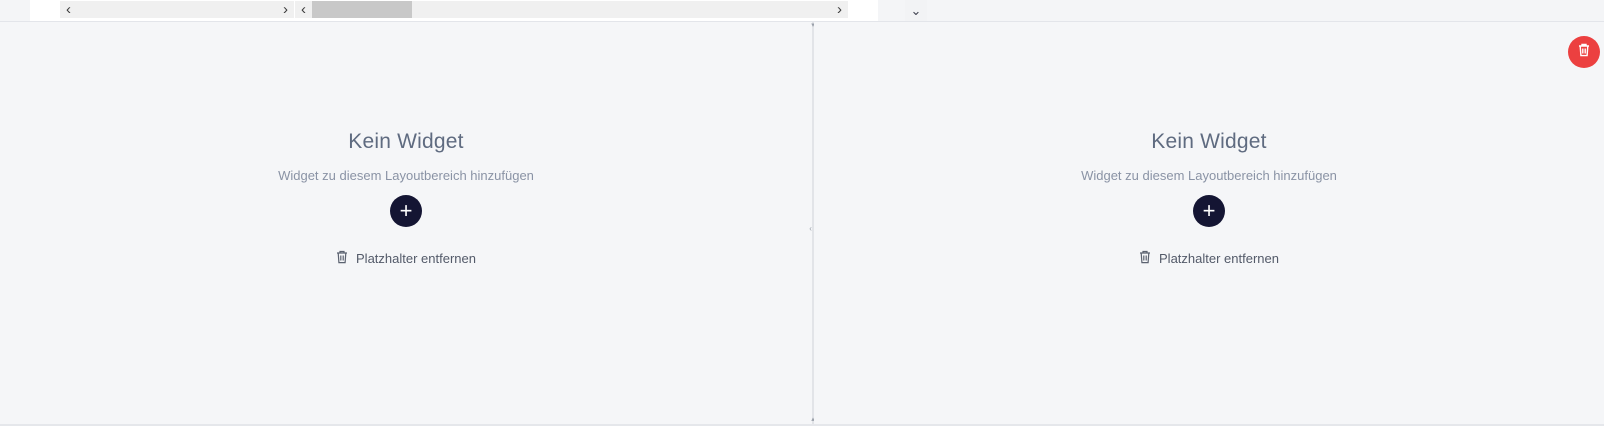 This screenshot has width=1604, height=432. Describe the element at coordinates (571, 9) in the screenshot. I see `horizontal-scrollbar-2: ‹ ›` at that location.